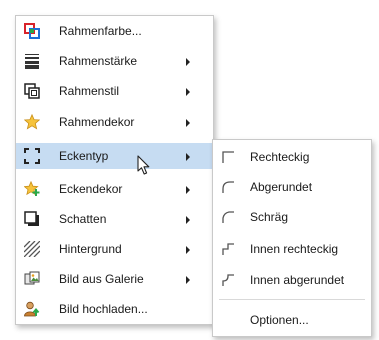 This screenshot has width=379, height=340. I want to click on submenu-item-label: Schräg, so click(269, 217).